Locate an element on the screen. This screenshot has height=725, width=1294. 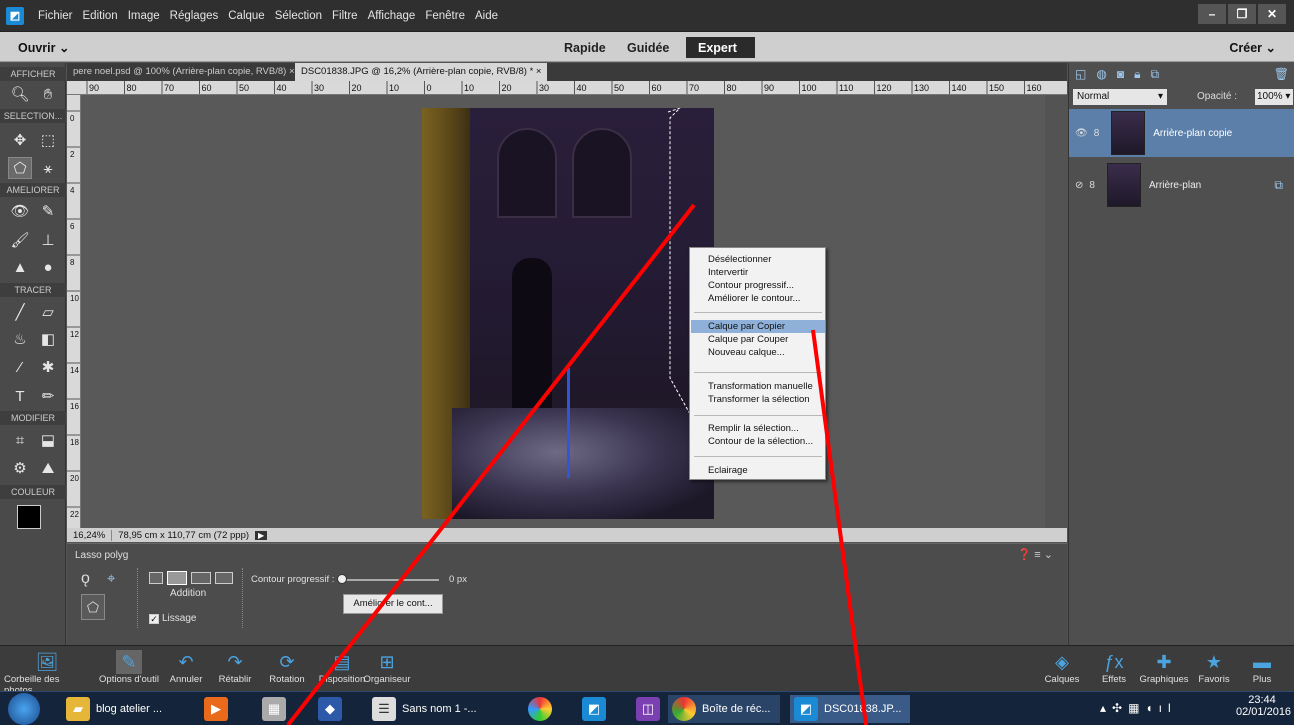
red-eye-icon: 👁︎ is located at coordinates (20, 211).